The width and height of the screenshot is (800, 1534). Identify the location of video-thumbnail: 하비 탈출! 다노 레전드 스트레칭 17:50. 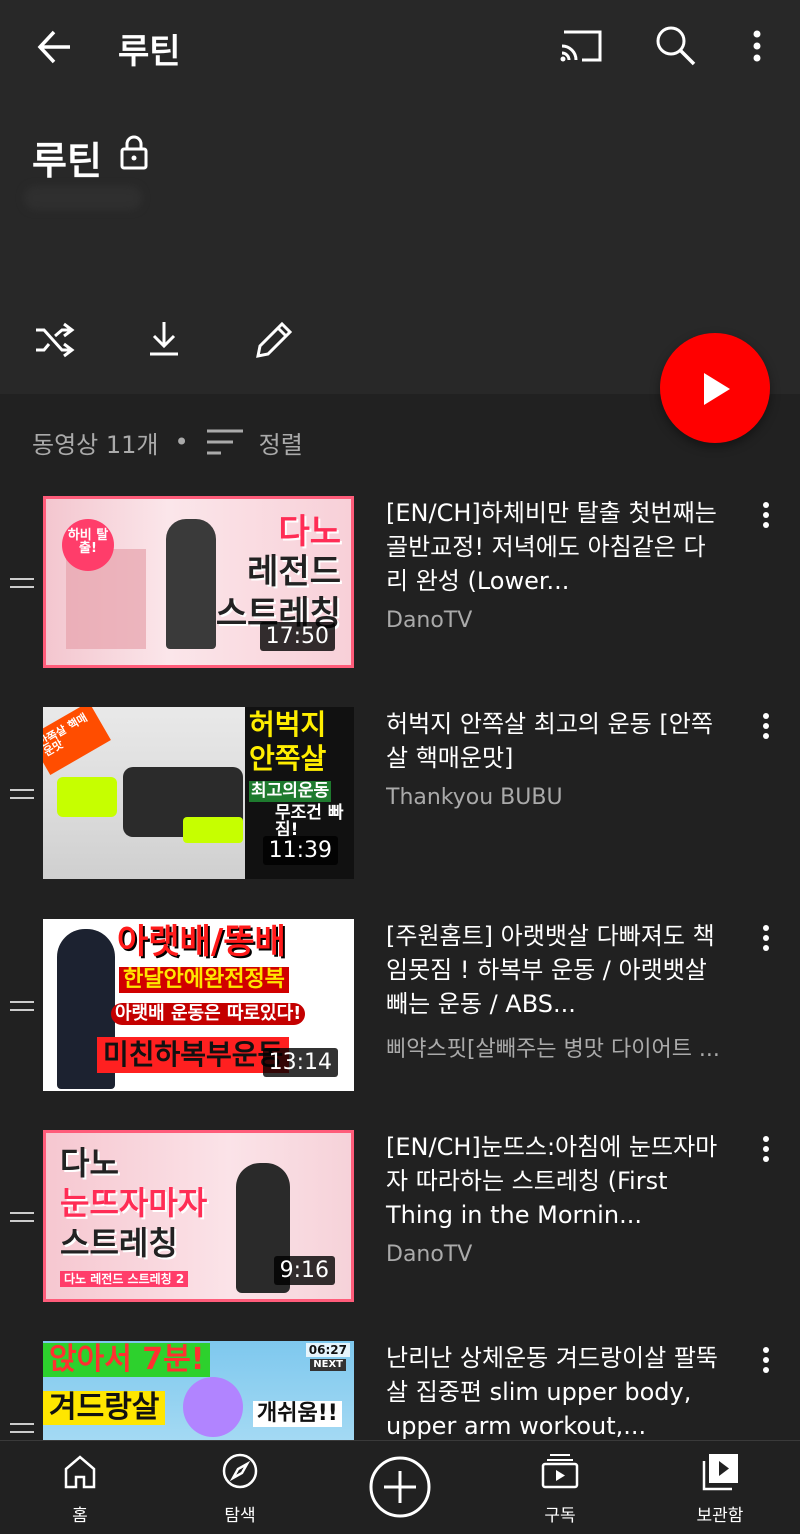
(198, 582).